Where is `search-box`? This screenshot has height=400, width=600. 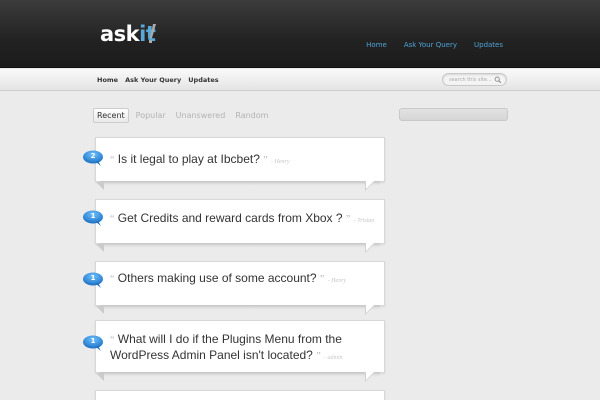
search-box is located at coordinates (474, 79).